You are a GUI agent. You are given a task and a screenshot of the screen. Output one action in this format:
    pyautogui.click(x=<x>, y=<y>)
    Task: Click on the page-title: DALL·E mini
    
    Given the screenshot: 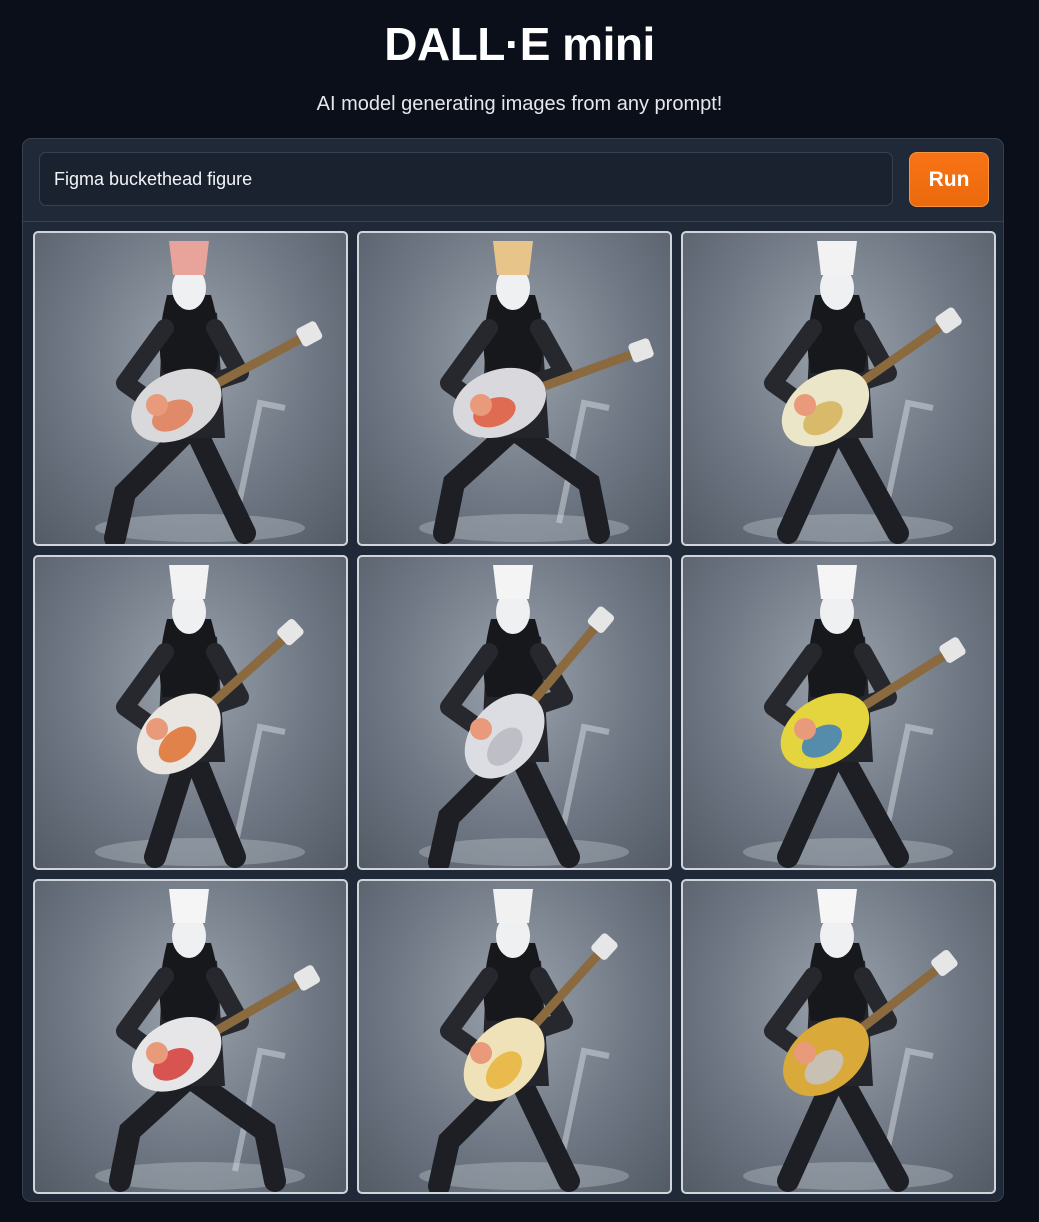 What is the action you would take?
    pyautogui.click(x=519, y=44)
    